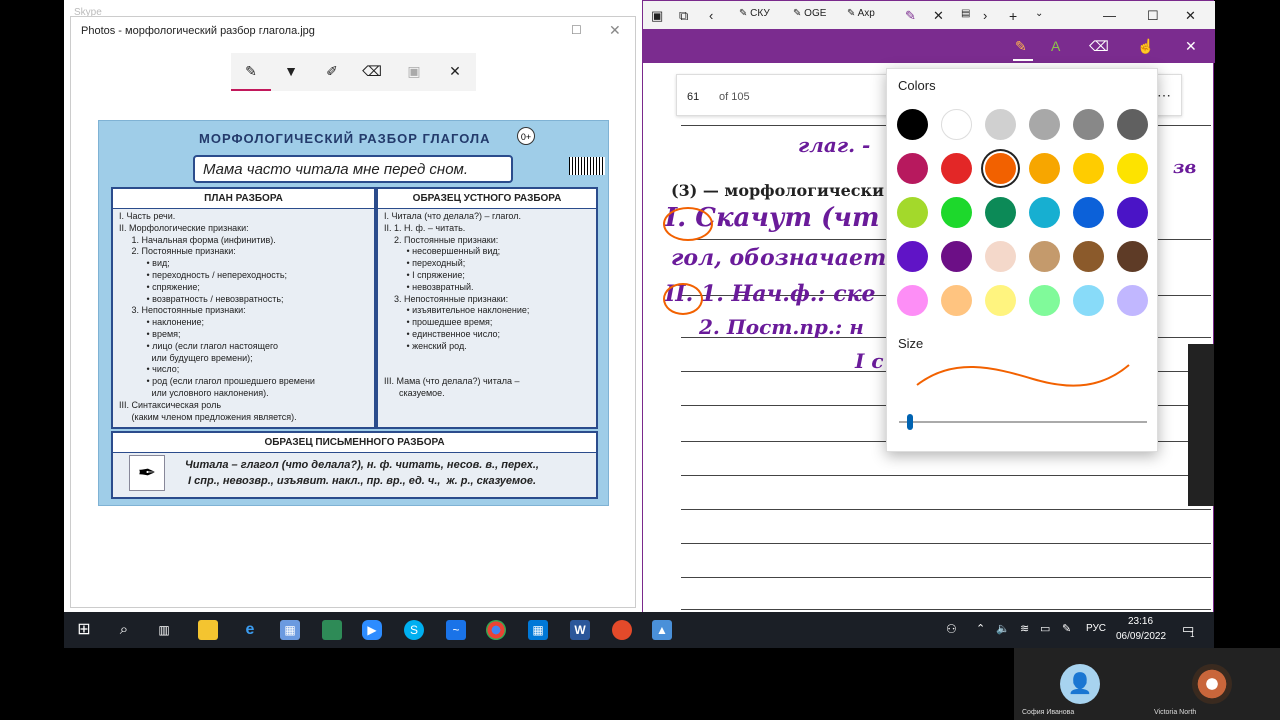  Describe the element at coordinates (965, 13) in the screenshot. I see `tab-5-icon: ▤` at that location.